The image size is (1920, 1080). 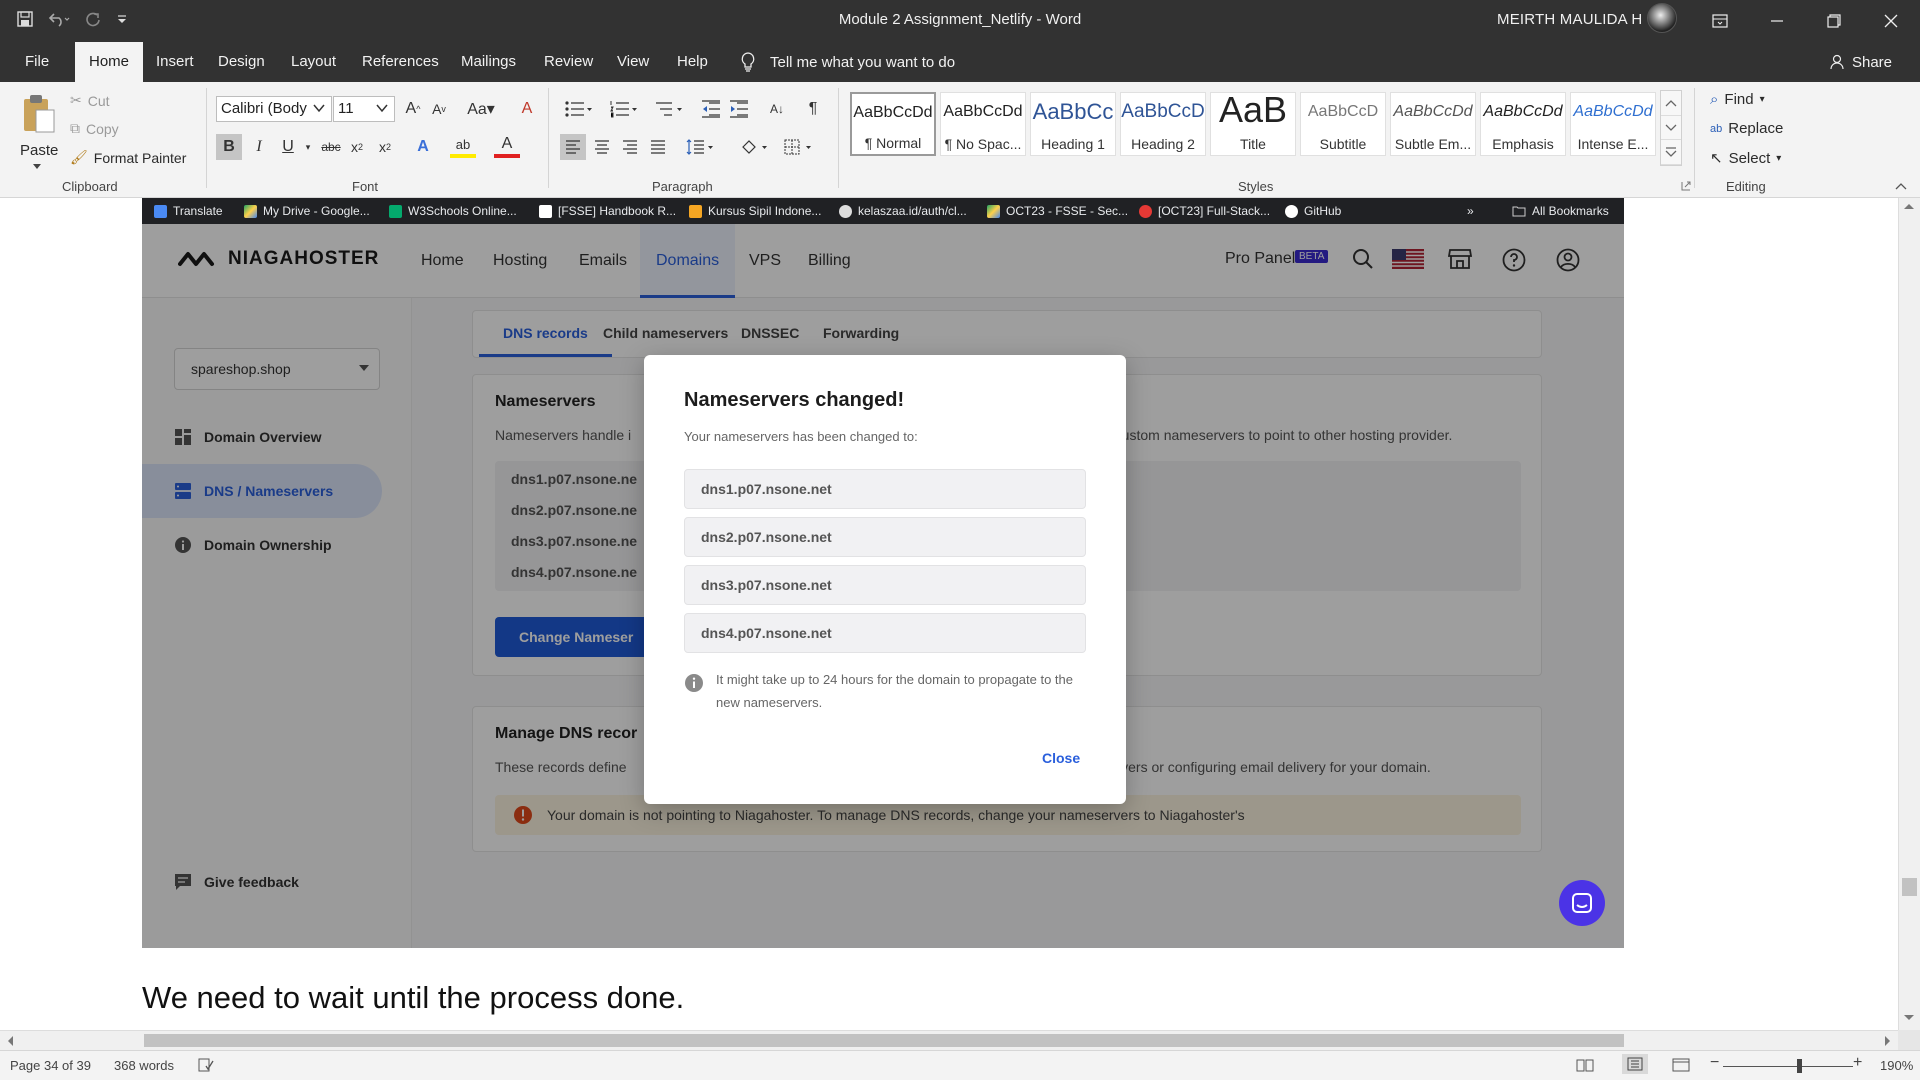 I want to click on copy-button: ⧉ Copy, so click(x=94, y=128).